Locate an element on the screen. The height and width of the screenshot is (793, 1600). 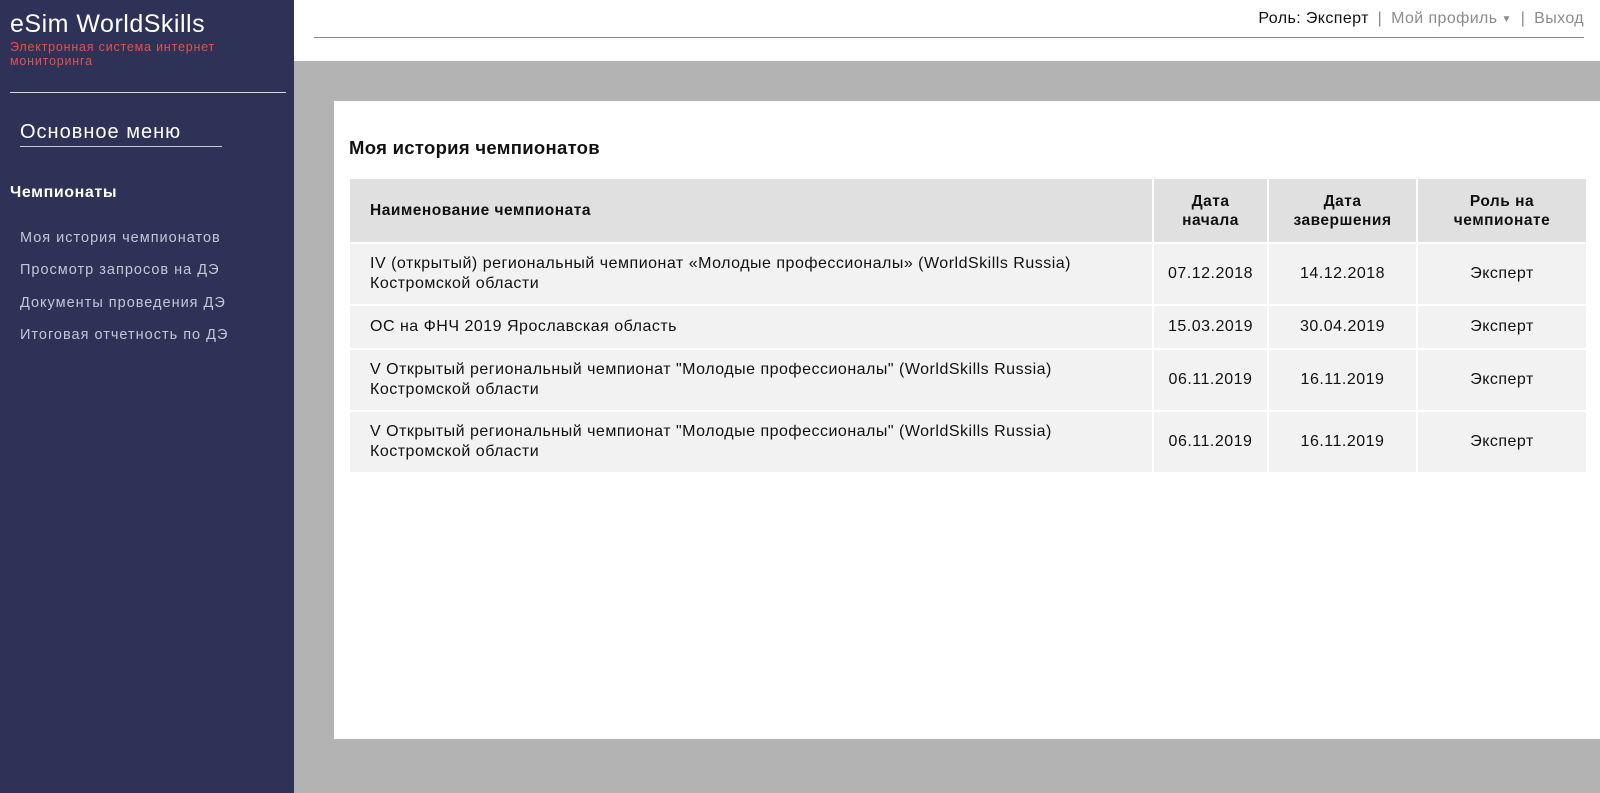
my-profile-link: Мой профиль ▼ is located at coordinates (1451, 18).